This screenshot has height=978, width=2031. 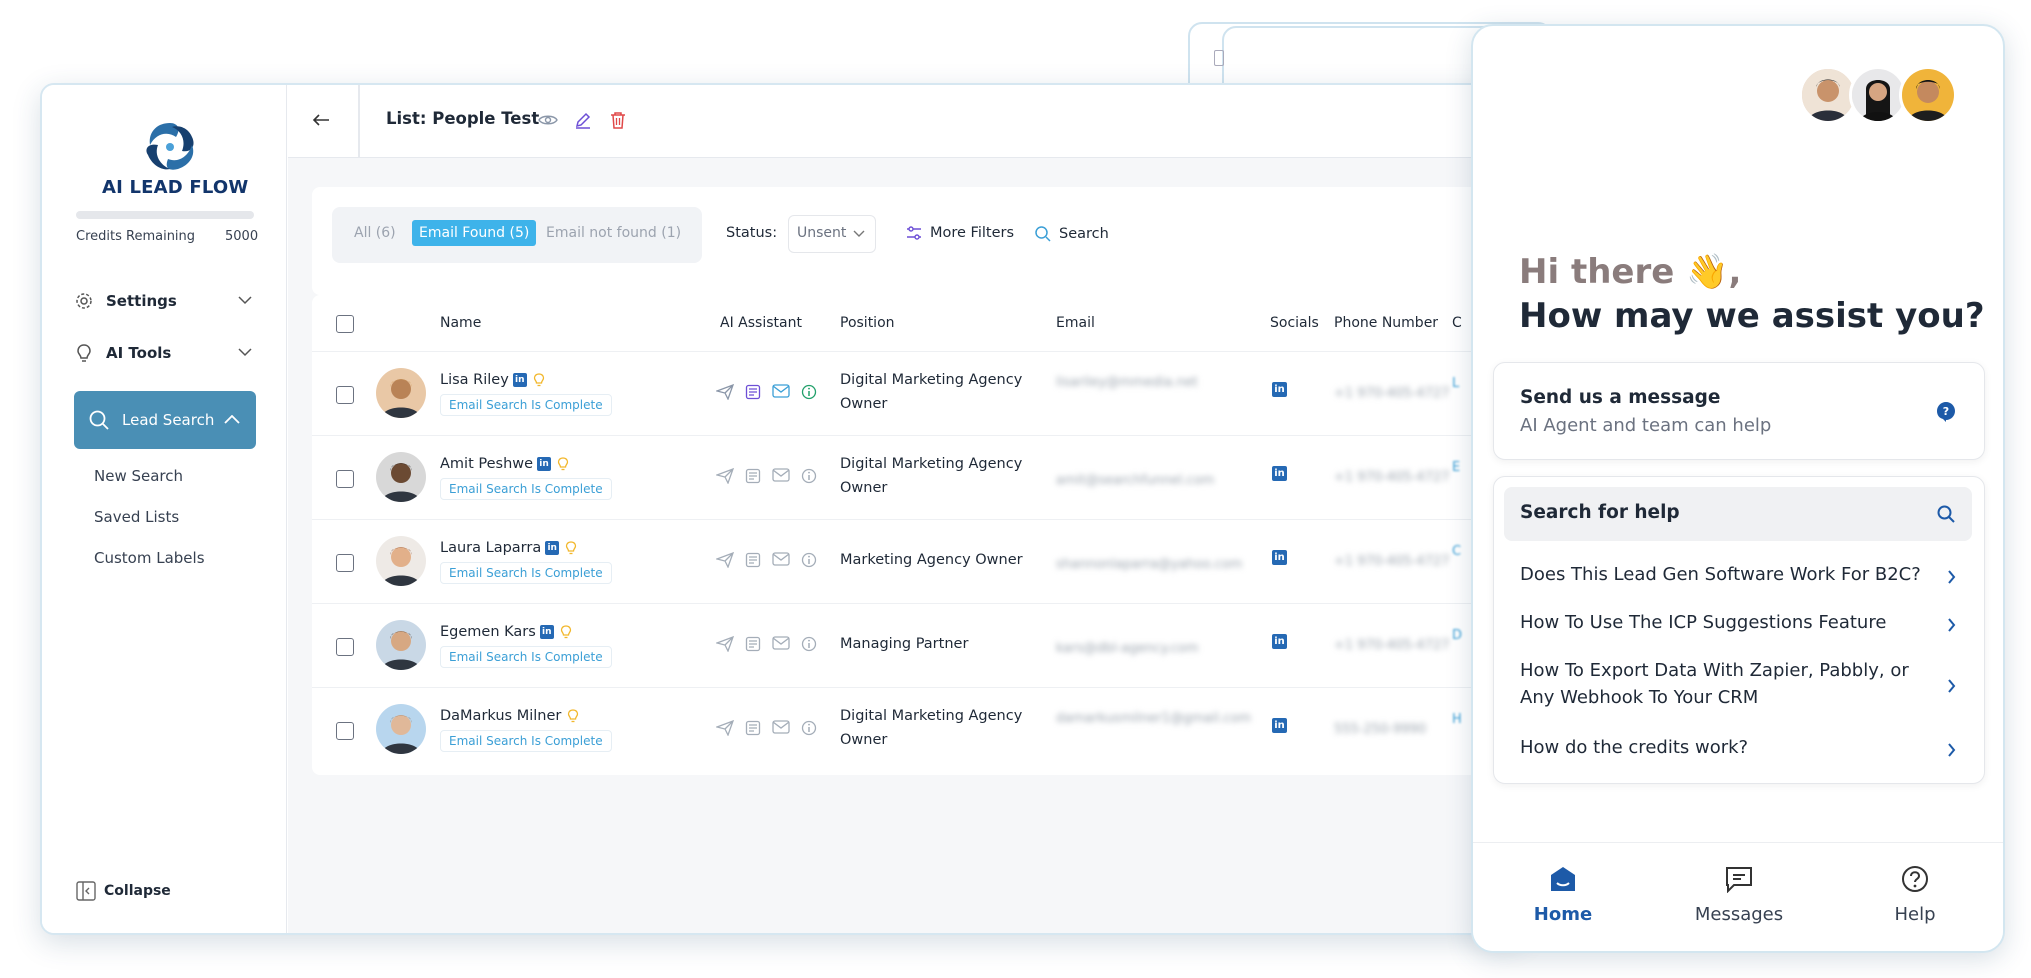 I want to click on search-icon, so click(x=99, y=420).